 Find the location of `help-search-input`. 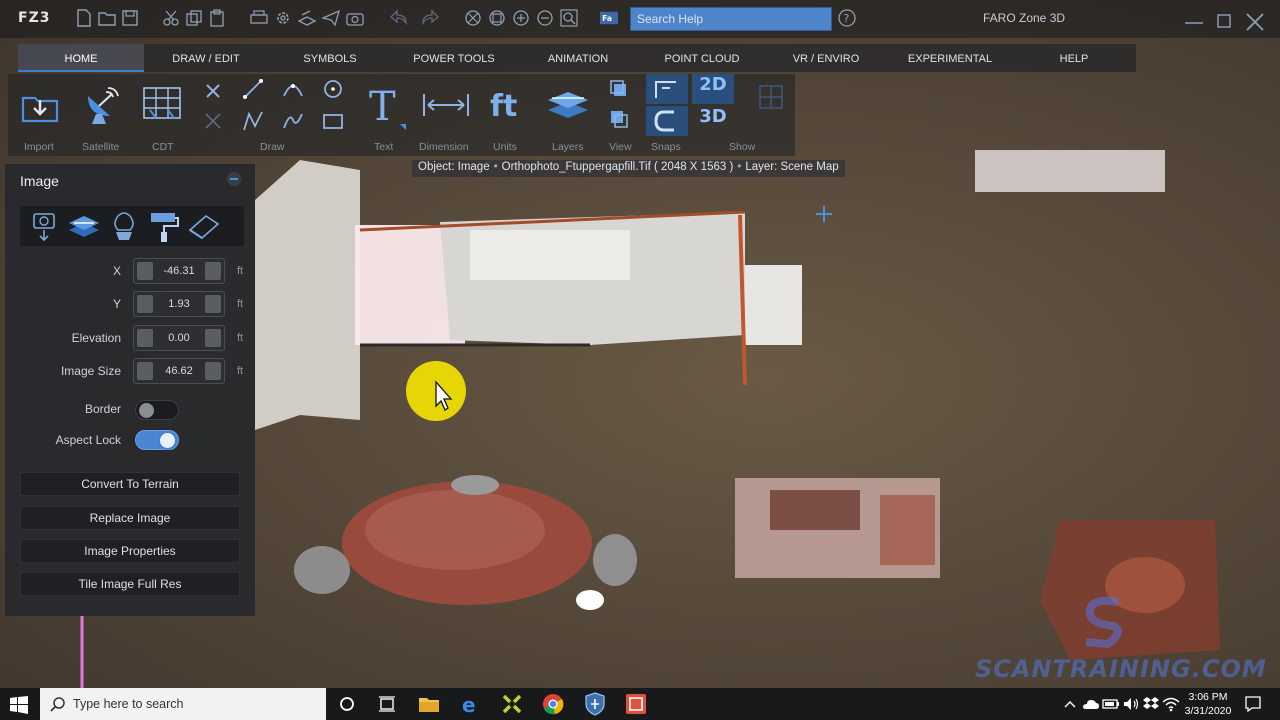

help-search-input is located at coordinates (731, 19).